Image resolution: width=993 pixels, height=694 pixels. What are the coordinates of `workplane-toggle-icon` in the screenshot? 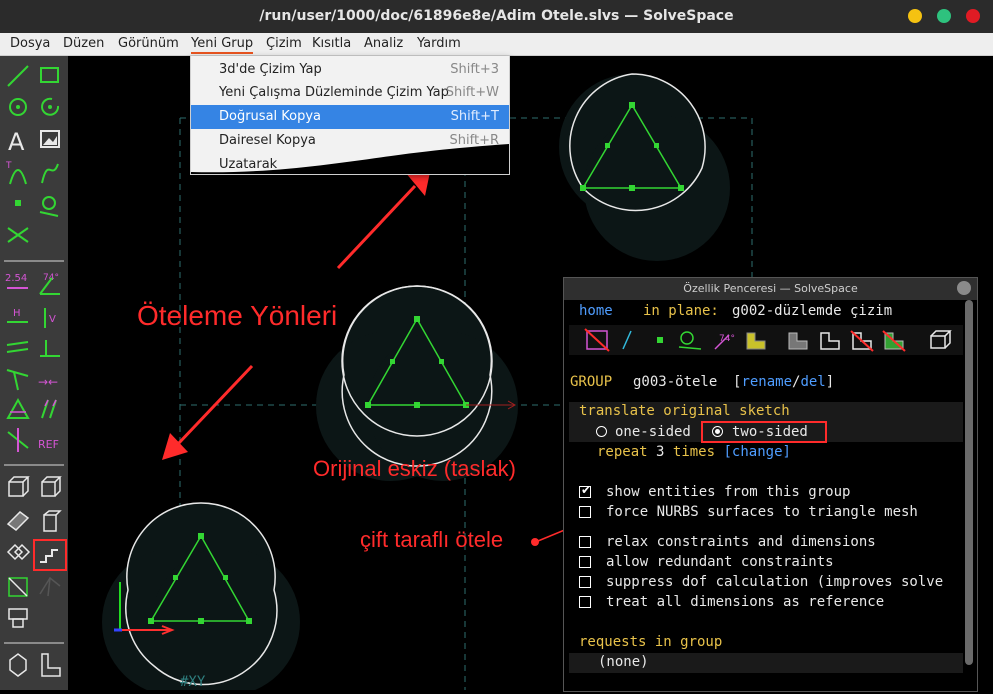 It's located at (597, 340).